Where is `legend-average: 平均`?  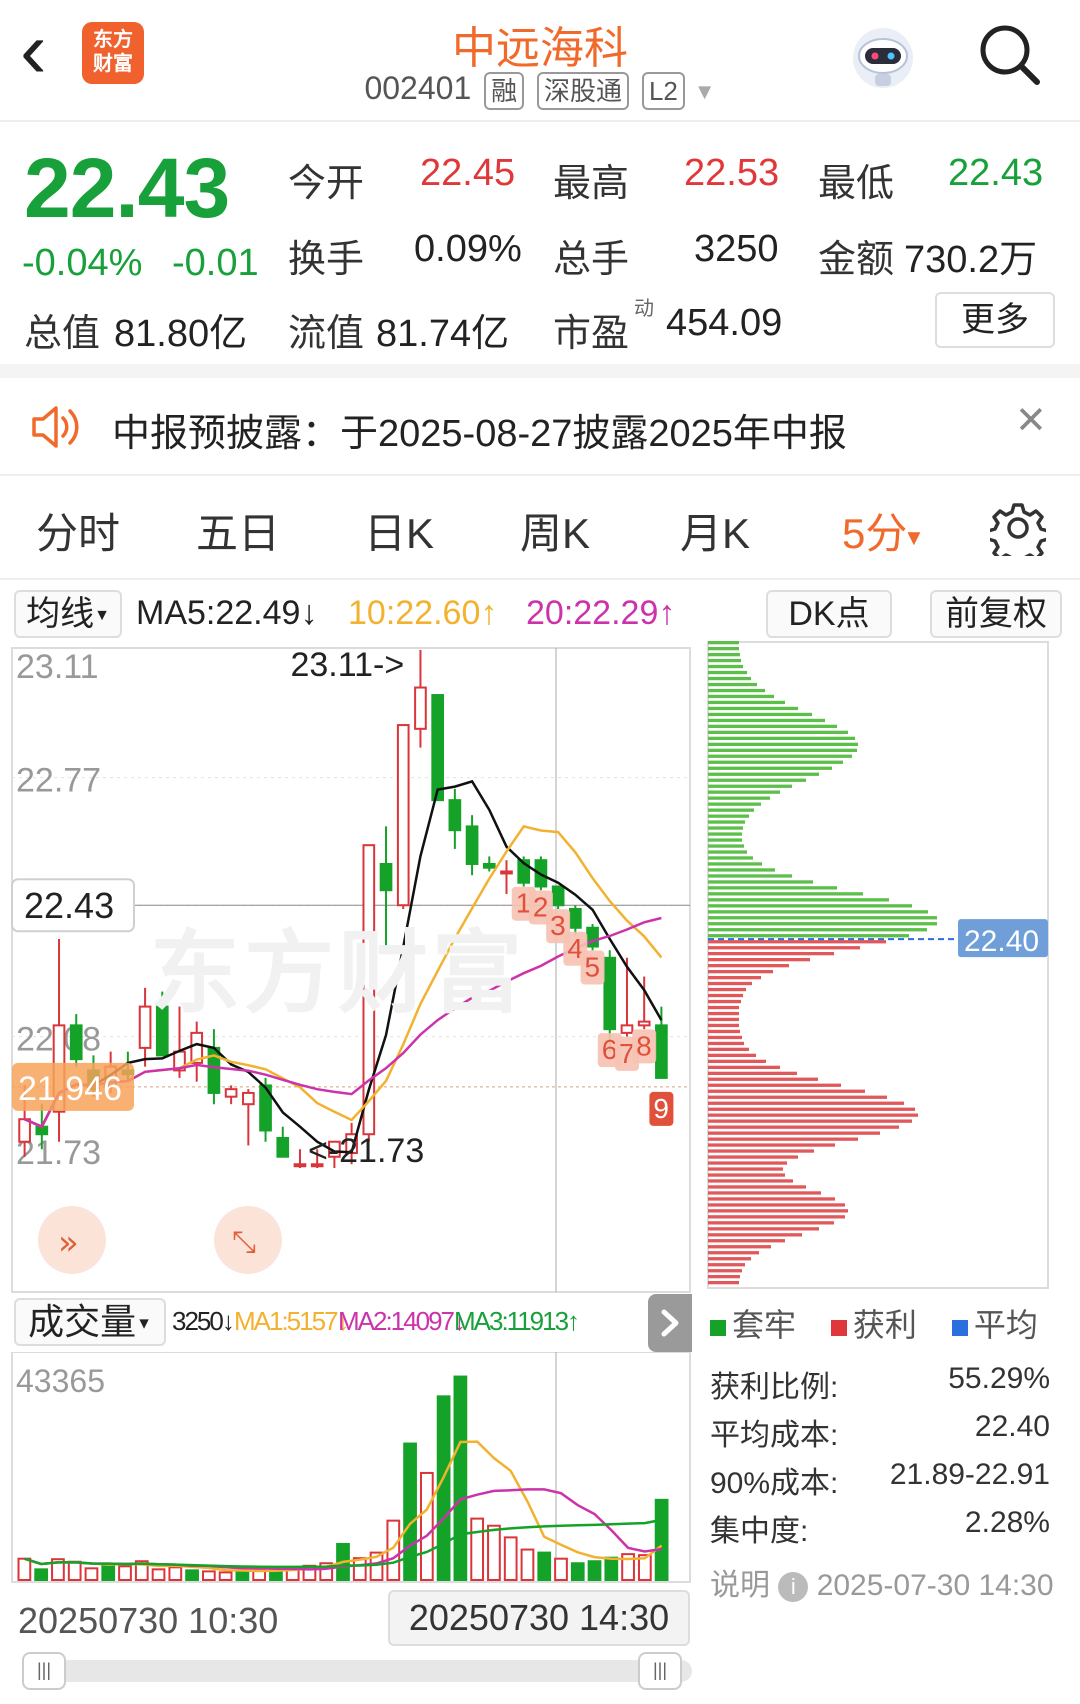 legend-average: 平均 is located at coordinates (1005, 1325).